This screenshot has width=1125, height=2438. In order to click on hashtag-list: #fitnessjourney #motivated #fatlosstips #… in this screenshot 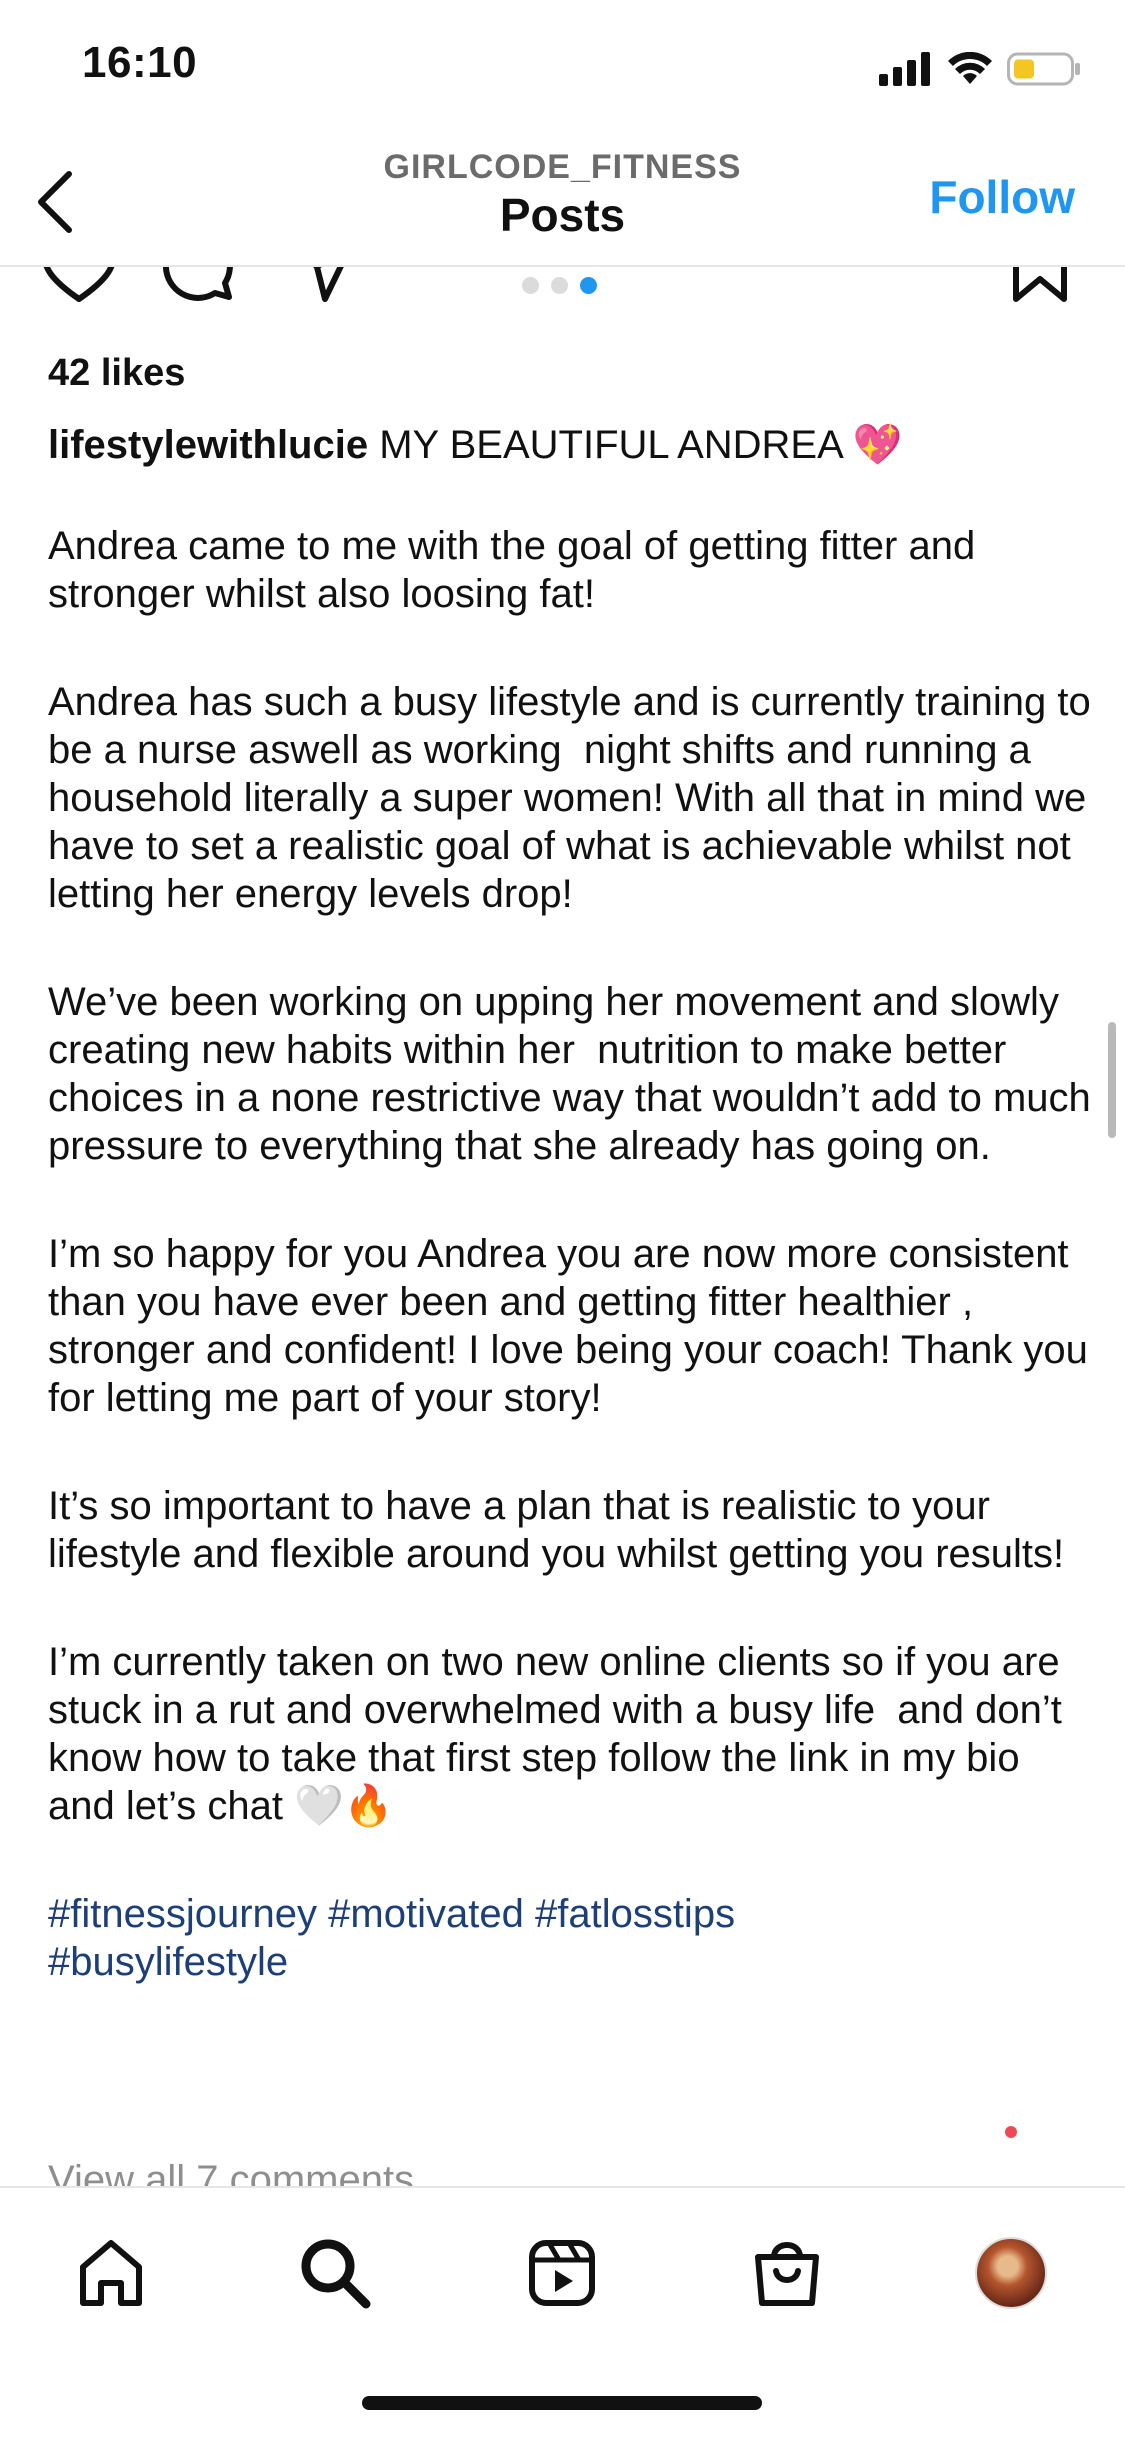, I will do `click(570, 1938)`.